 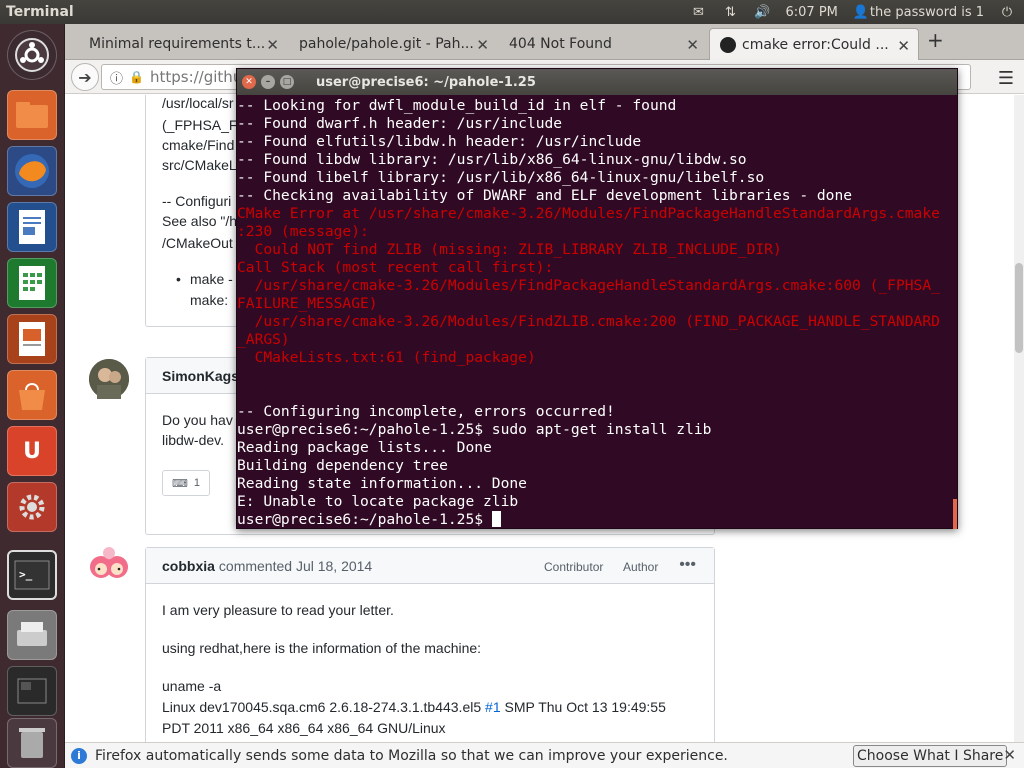 What do you see at coordinates (197, 201) in the screenshot?
I see `text-line: -- Configuri` at bounding box center [197, 201].